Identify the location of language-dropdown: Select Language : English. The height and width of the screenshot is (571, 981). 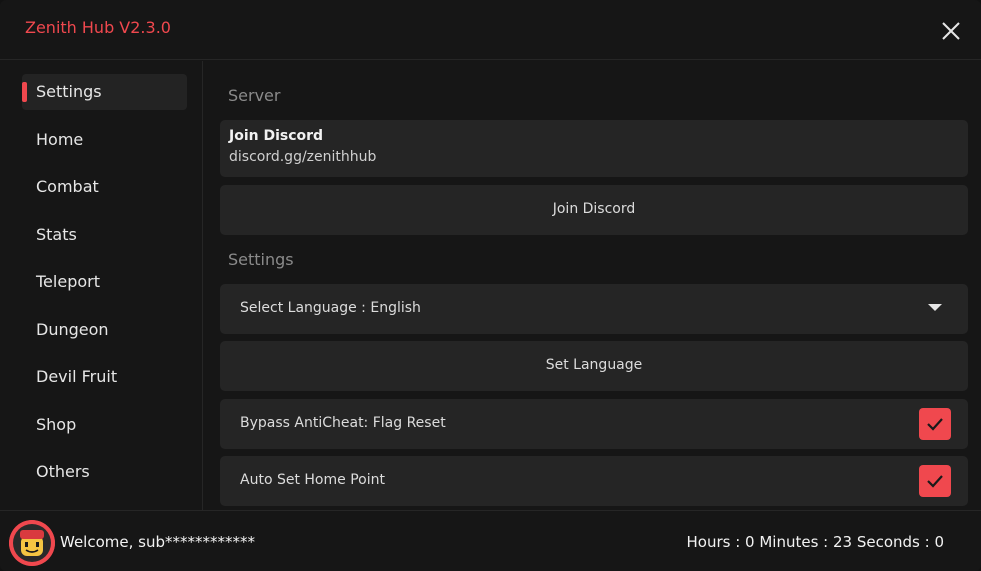
(594, 309).